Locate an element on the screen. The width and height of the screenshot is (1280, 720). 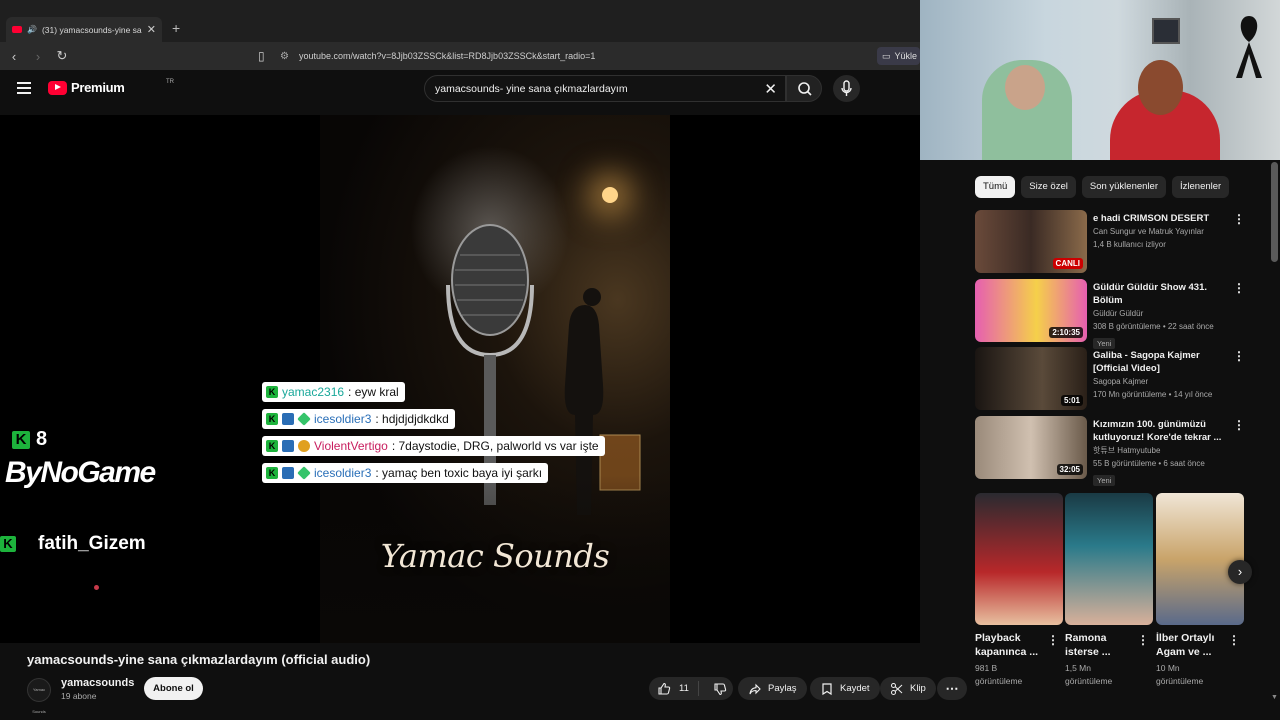
viewer-count: K 8 is located at coordinates (29, 439).